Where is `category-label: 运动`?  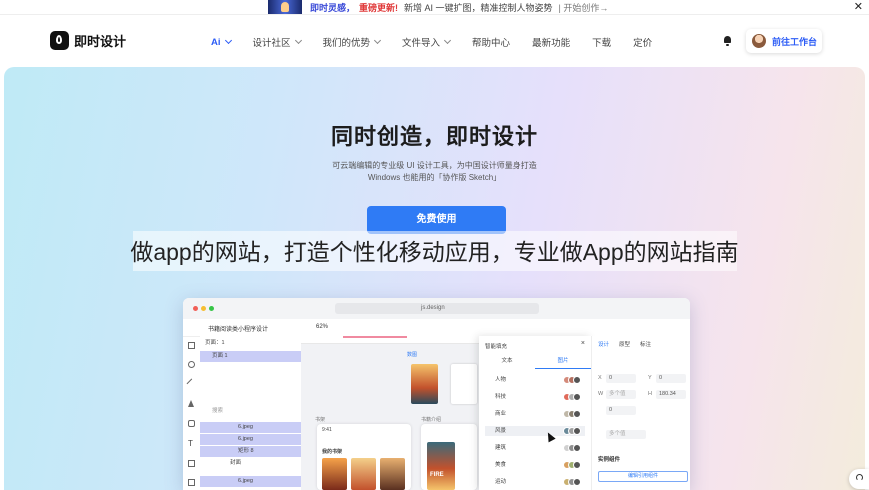
category-label: 运动 is located at coordinates (501, 482).